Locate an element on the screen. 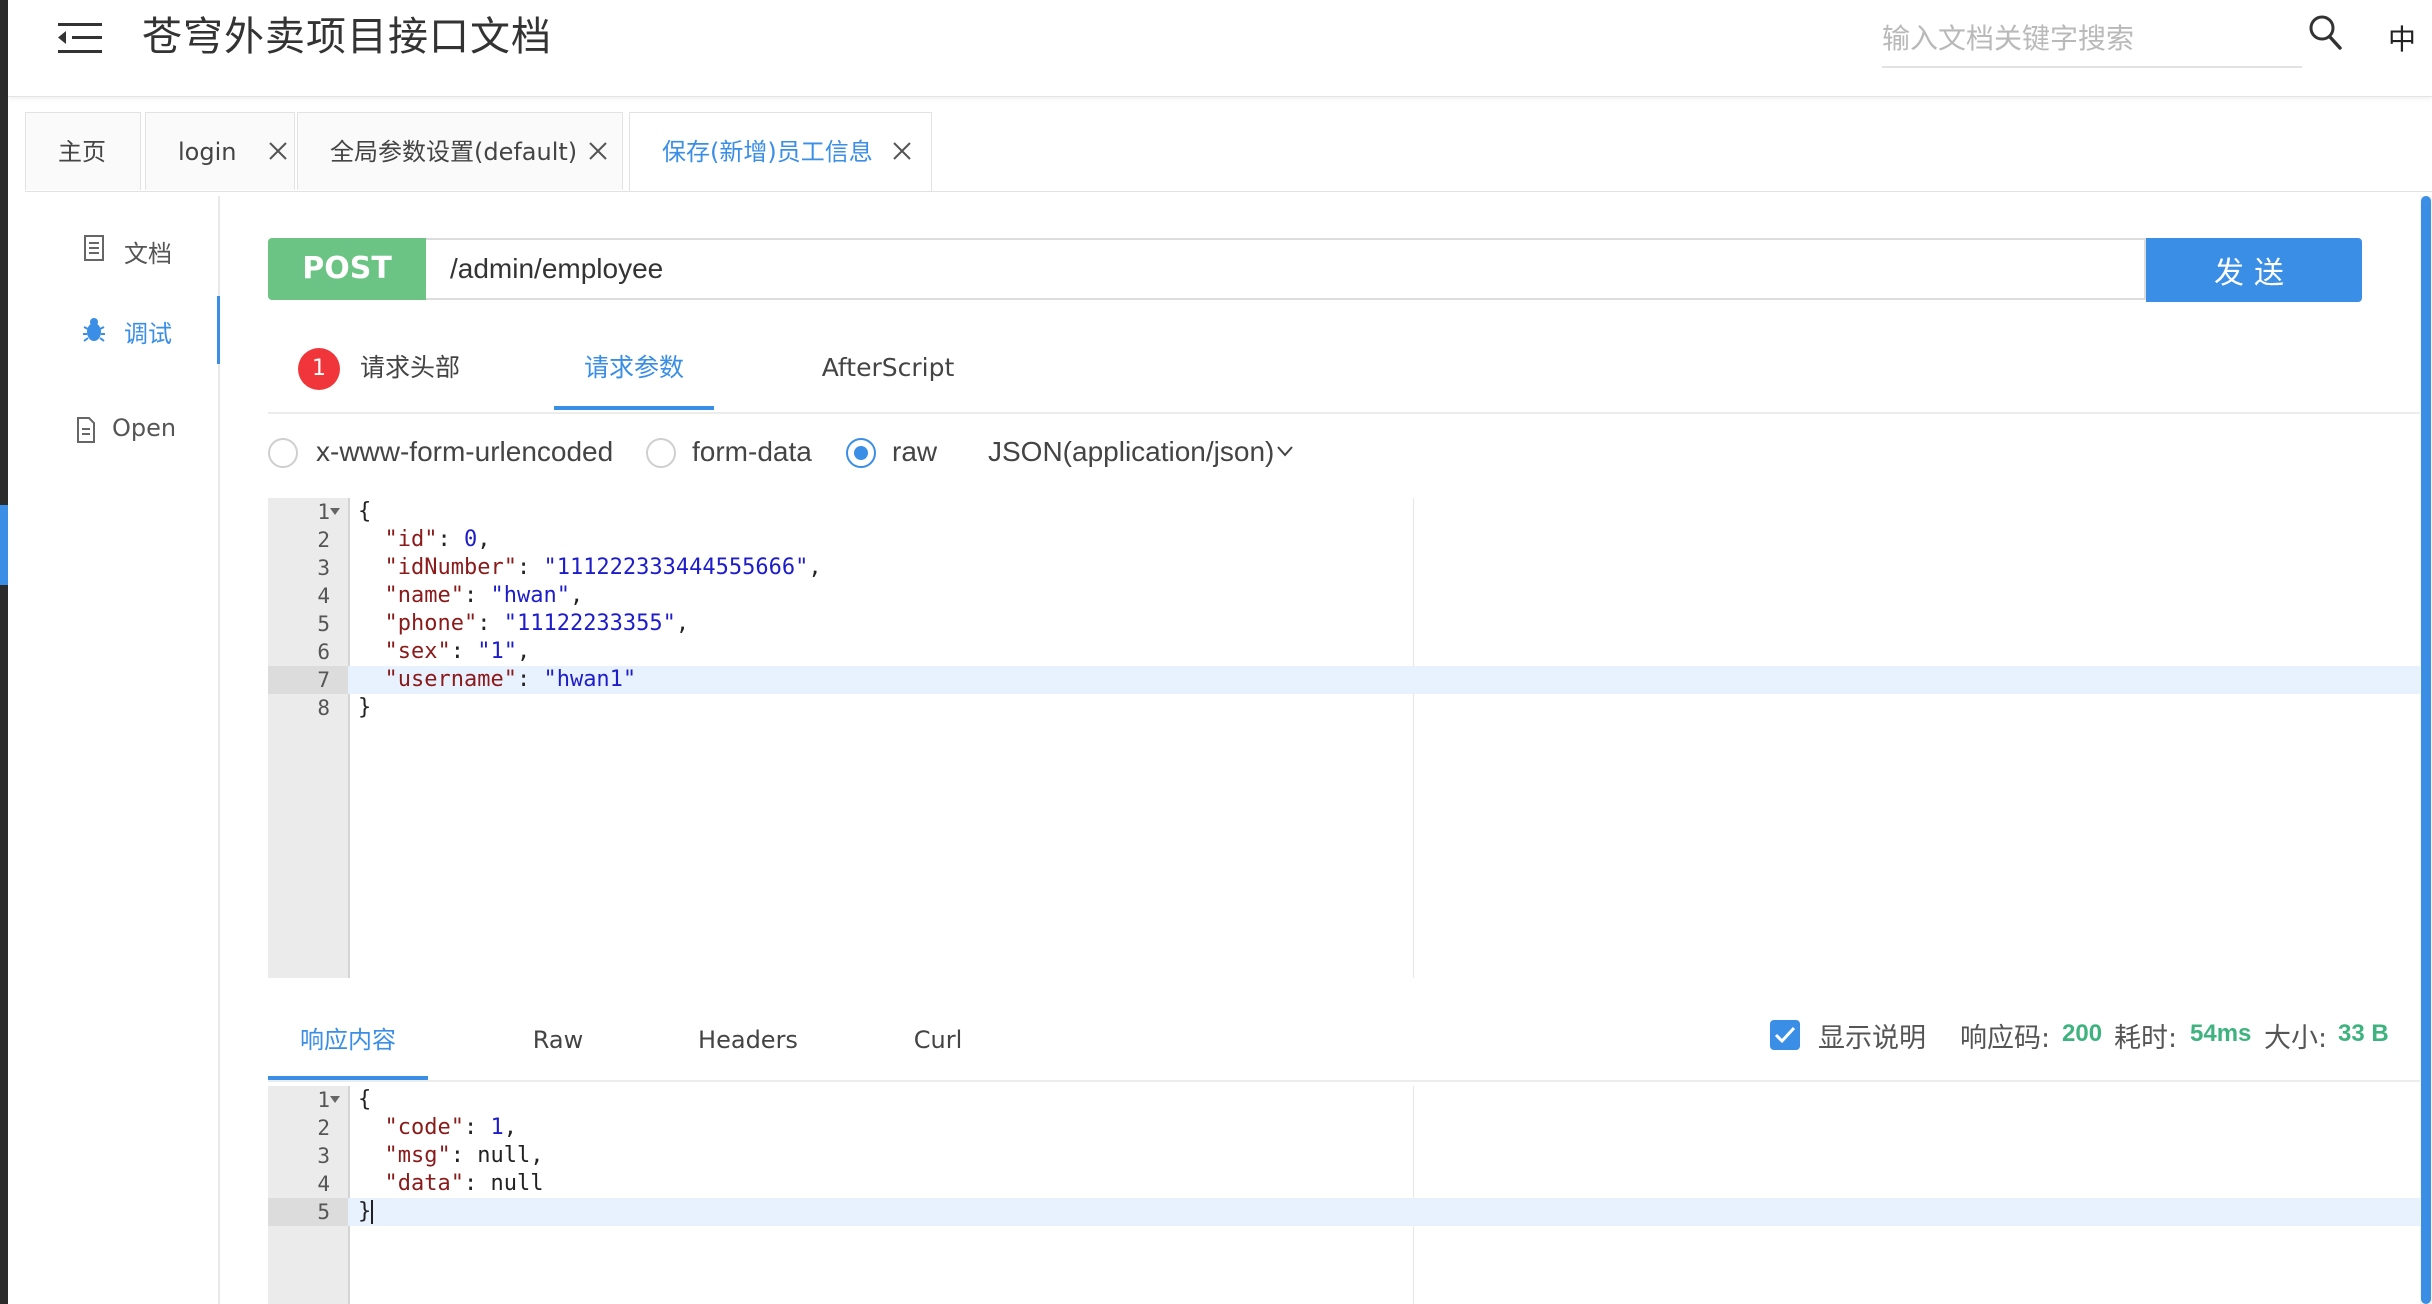 This screenshot has width=2432, height=1304. code-line: 2 "code": 1, is located at coordinates (417, 1127).